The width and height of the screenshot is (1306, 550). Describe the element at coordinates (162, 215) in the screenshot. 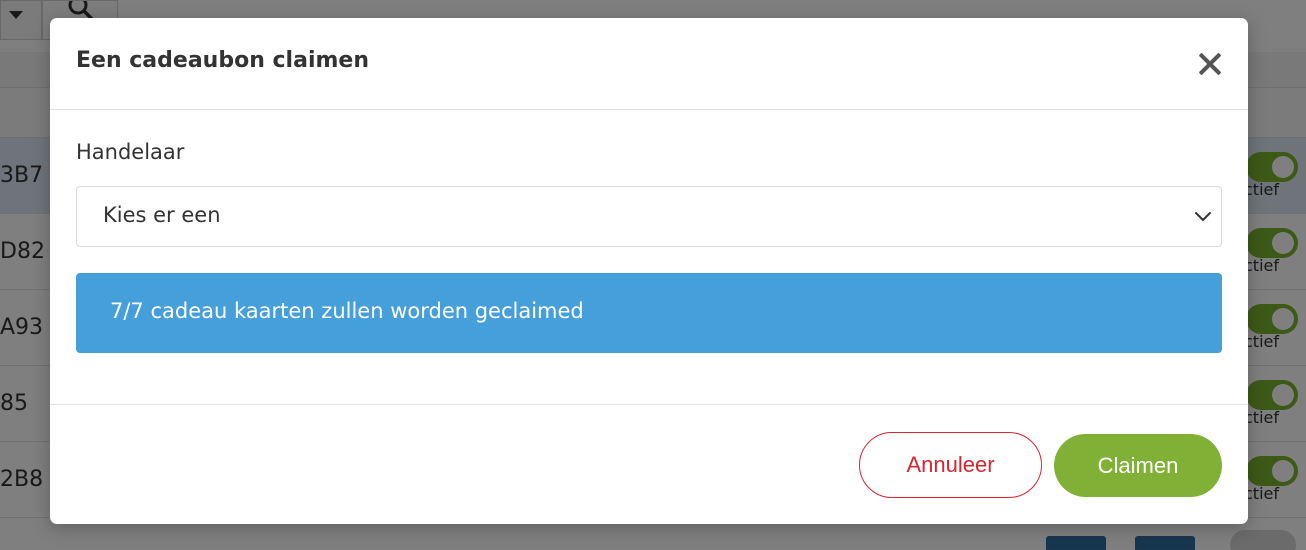

I see `merchant-select-value: Kies er een` at that location.